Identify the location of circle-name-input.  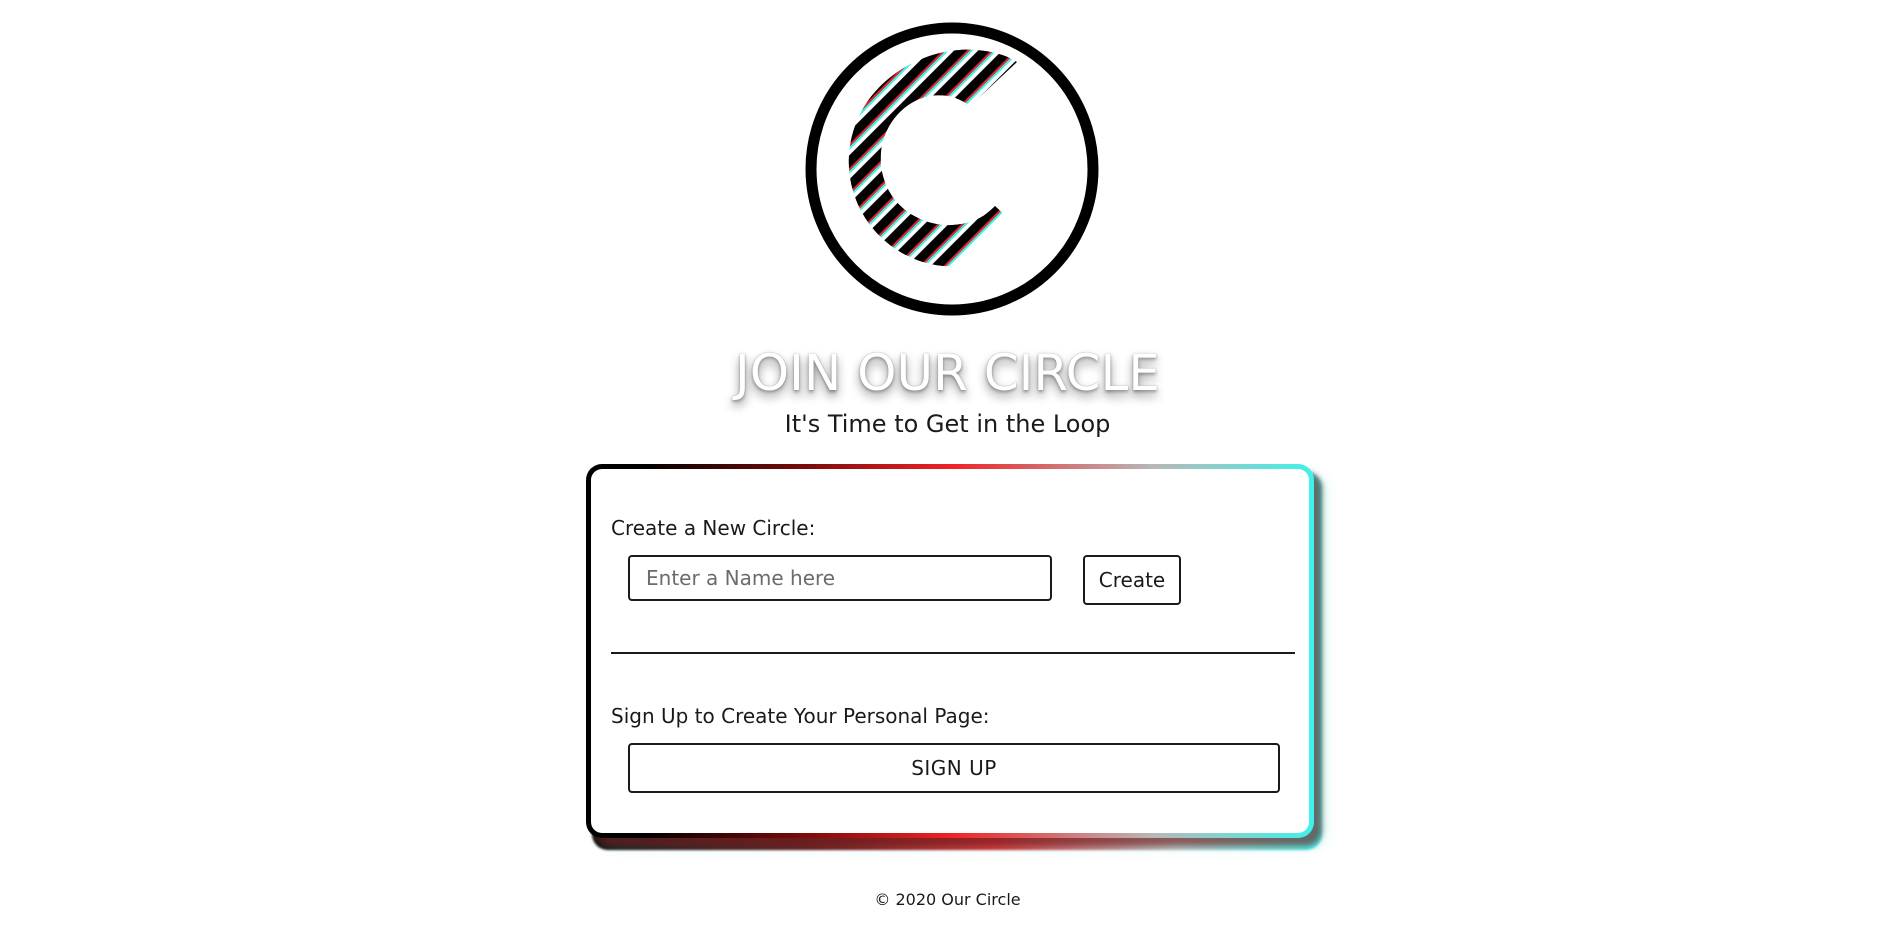
(840, 578).